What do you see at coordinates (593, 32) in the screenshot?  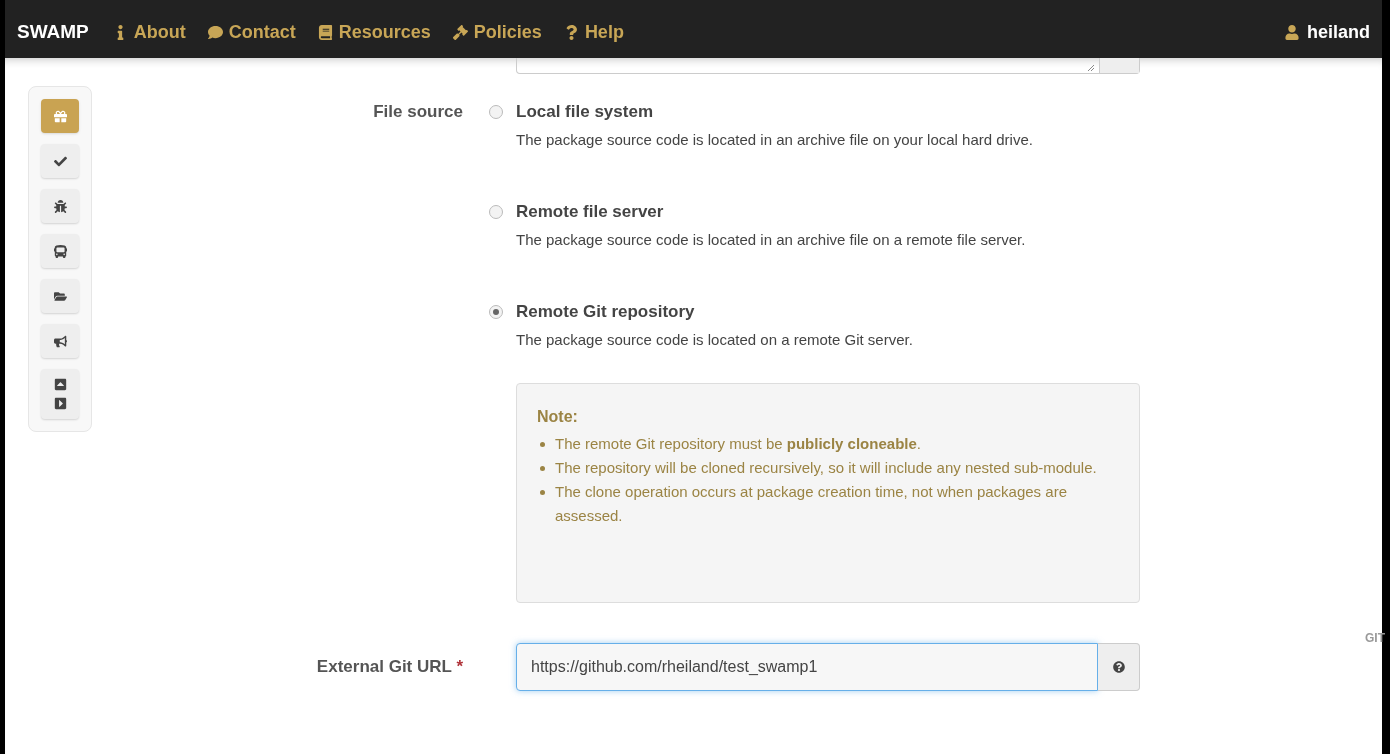 I see `nav-link: Help` at bounding box center [593, 32].